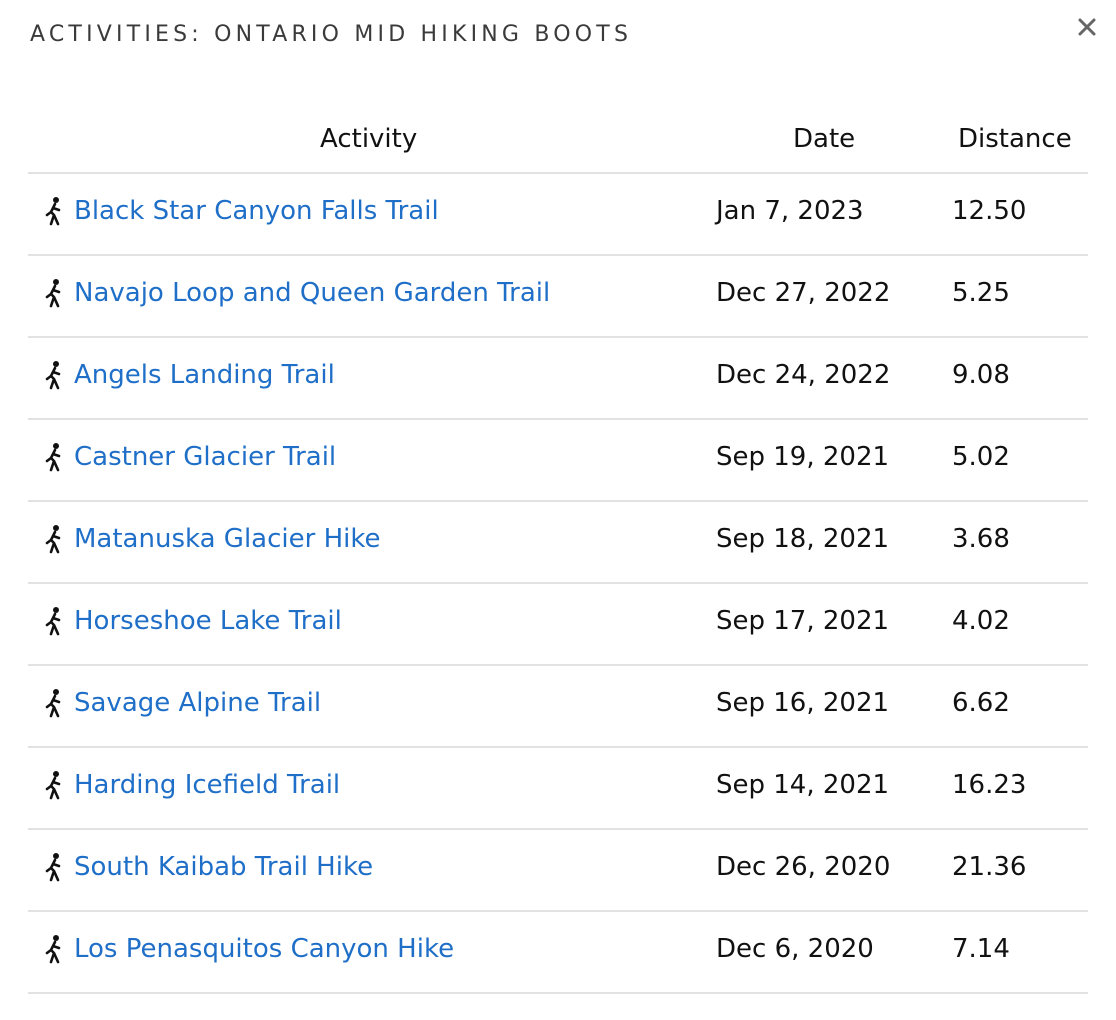  Describe the element at coordinates (312, 293) in the screenshot. I see `activity-link: Navajo Loop and Queen Garden Trail` at that location.